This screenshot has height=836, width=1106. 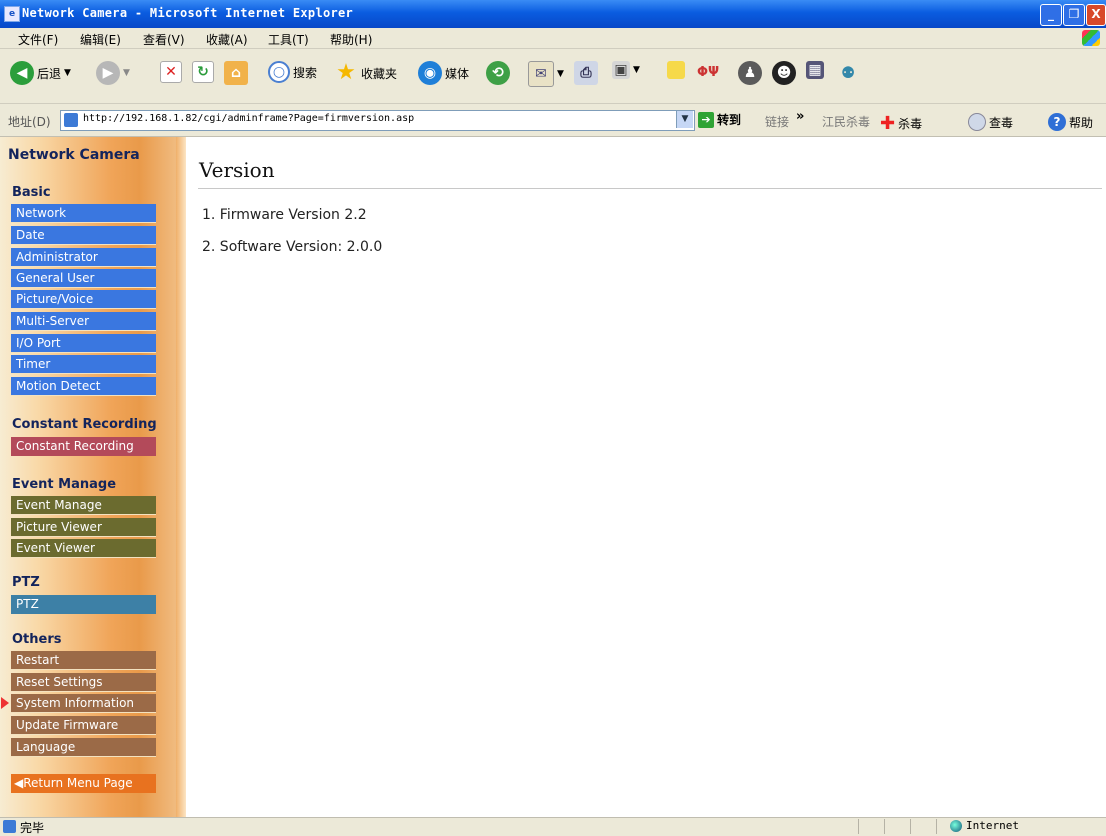 I want to click on mail-icon: ✉, so click(x=541, y=74).